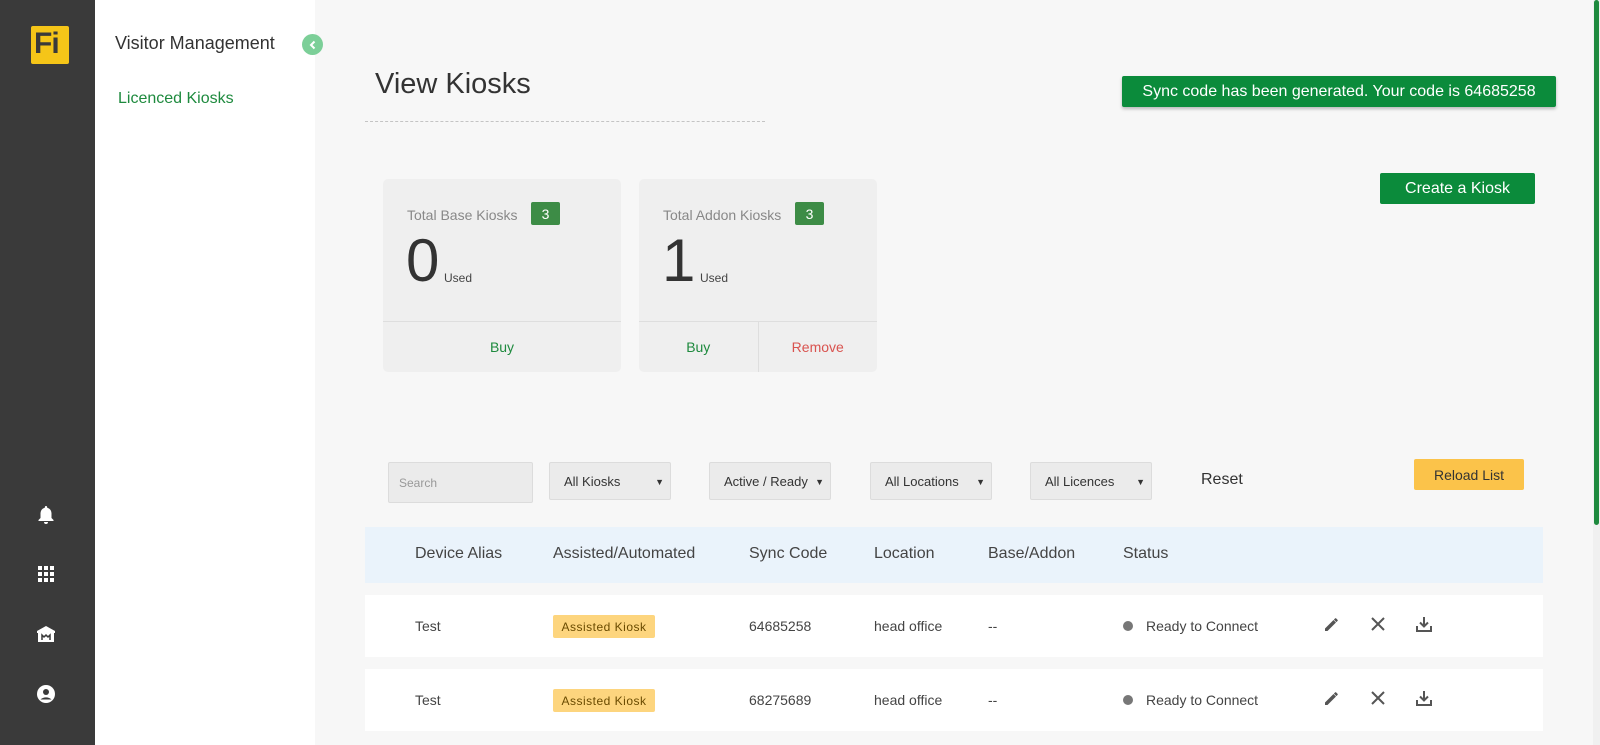  What do you see at coordinates (205, 372) in the screenshot?
I see `sidebar: Visitor Management Licenced Kiosks` at bounding box center [205, 372].